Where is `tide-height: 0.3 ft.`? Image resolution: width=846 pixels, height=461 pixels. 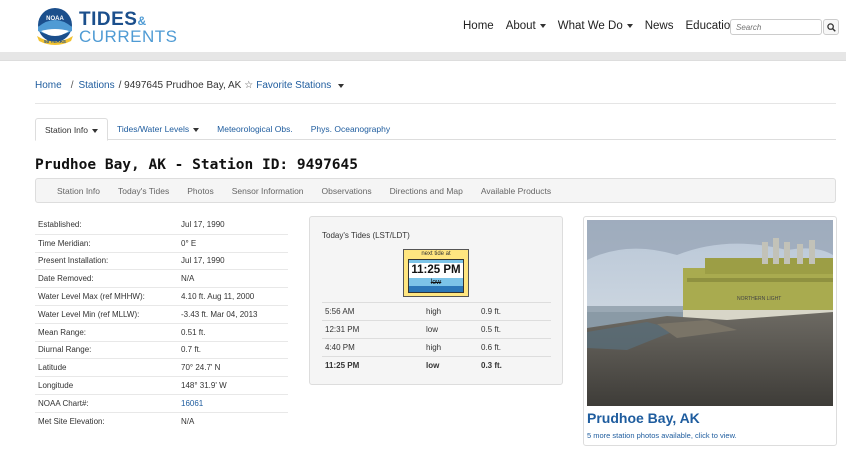
tide-height: 0.3 ft. is located at coordinates (491, 365).